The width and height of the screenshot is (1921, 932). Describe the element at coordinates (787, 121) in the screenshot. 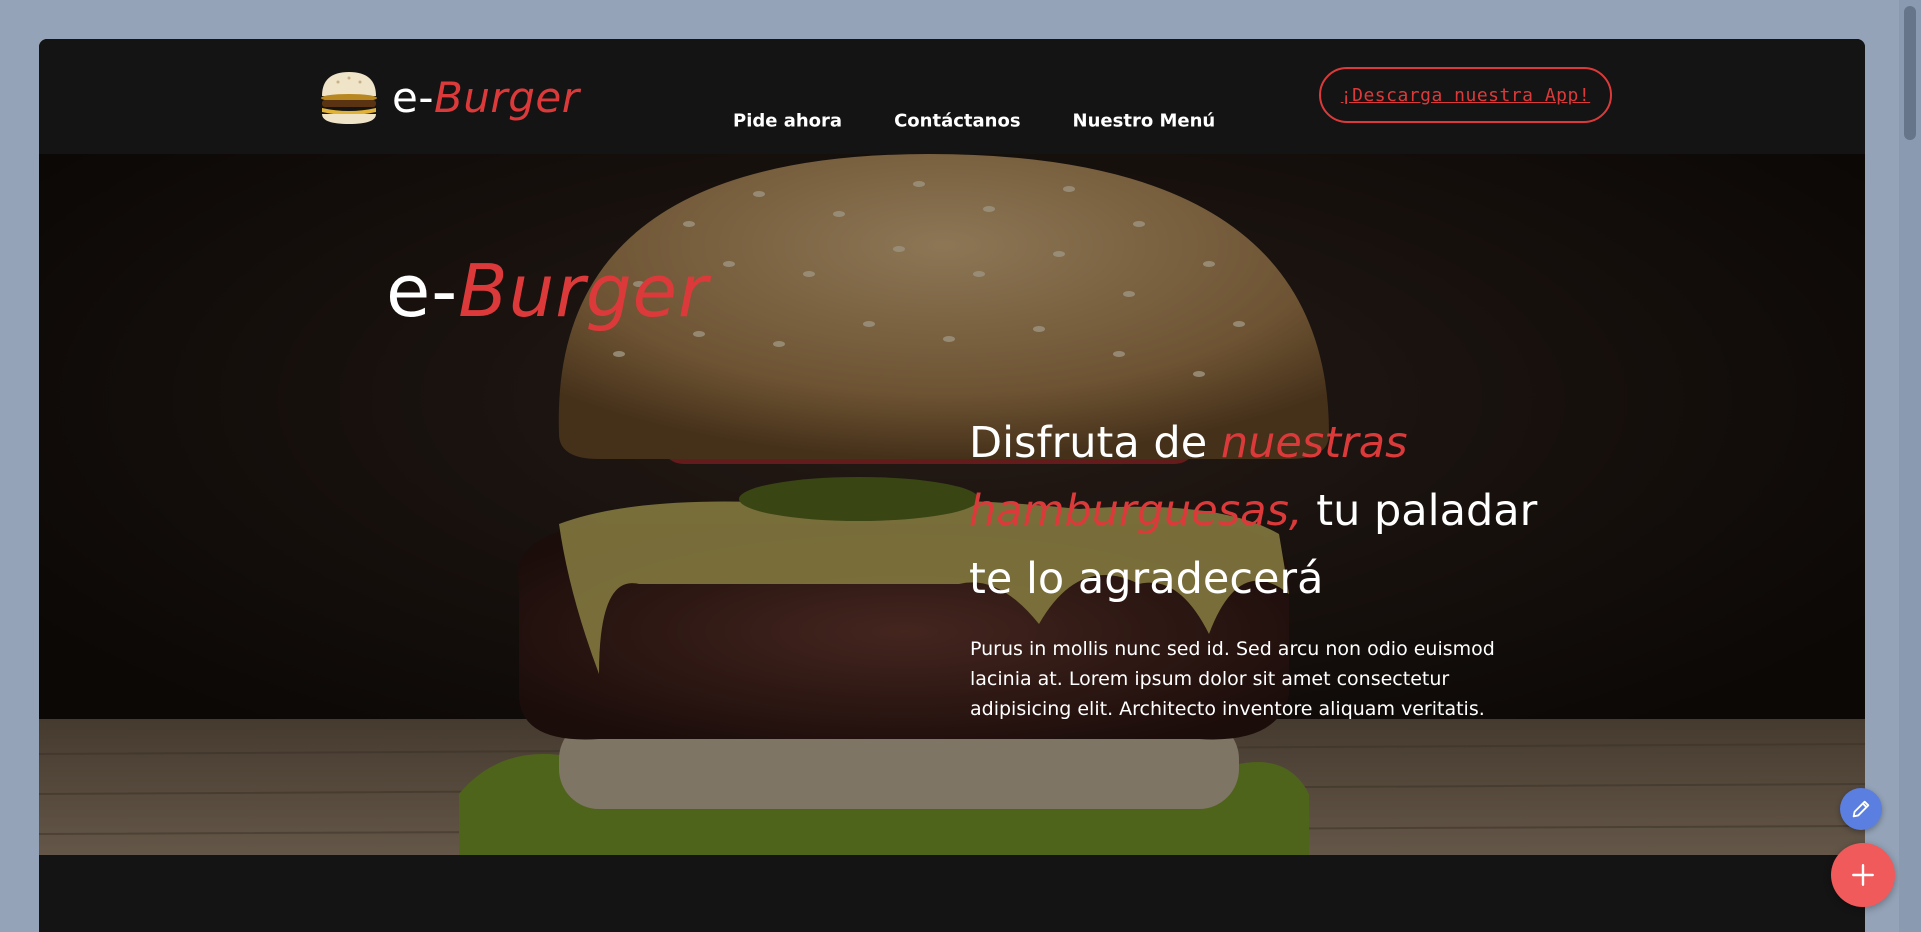

I see `nav-pide-ahora: Pide ahora` at that location.